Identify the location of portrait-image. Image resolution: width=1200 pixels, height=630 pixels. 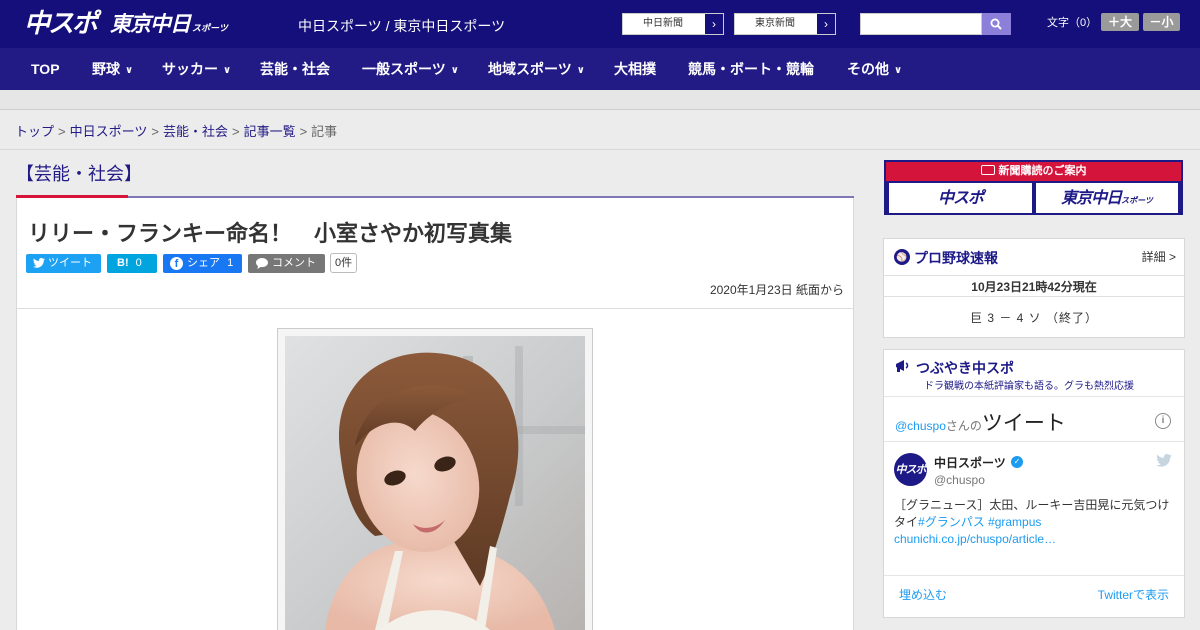
(435, 483).